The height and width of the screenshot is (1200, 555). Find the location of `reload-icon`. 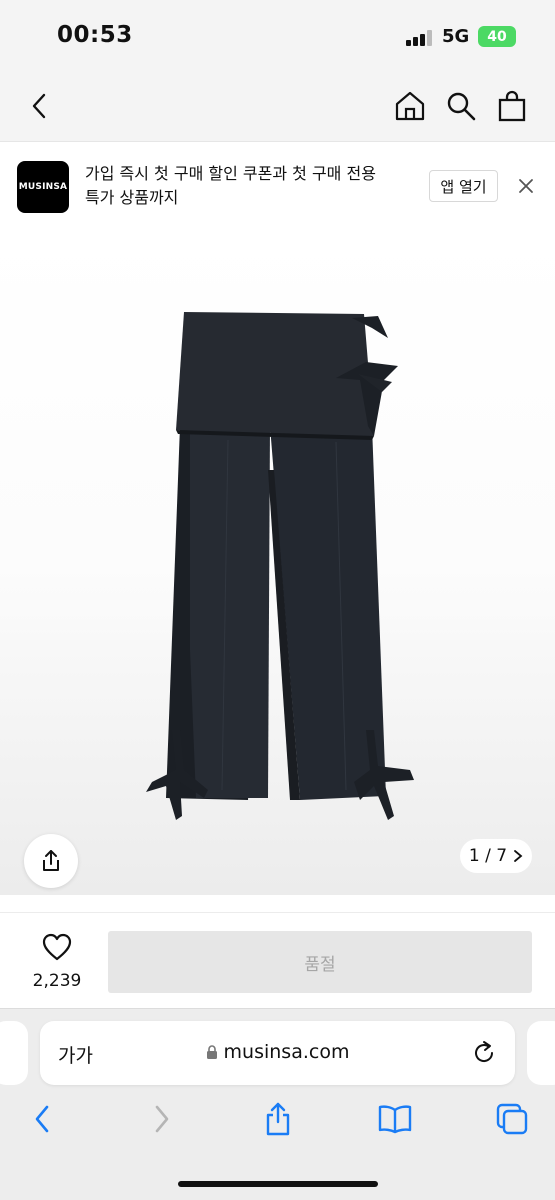

reload-icon is located at coordinates (484, 1055).